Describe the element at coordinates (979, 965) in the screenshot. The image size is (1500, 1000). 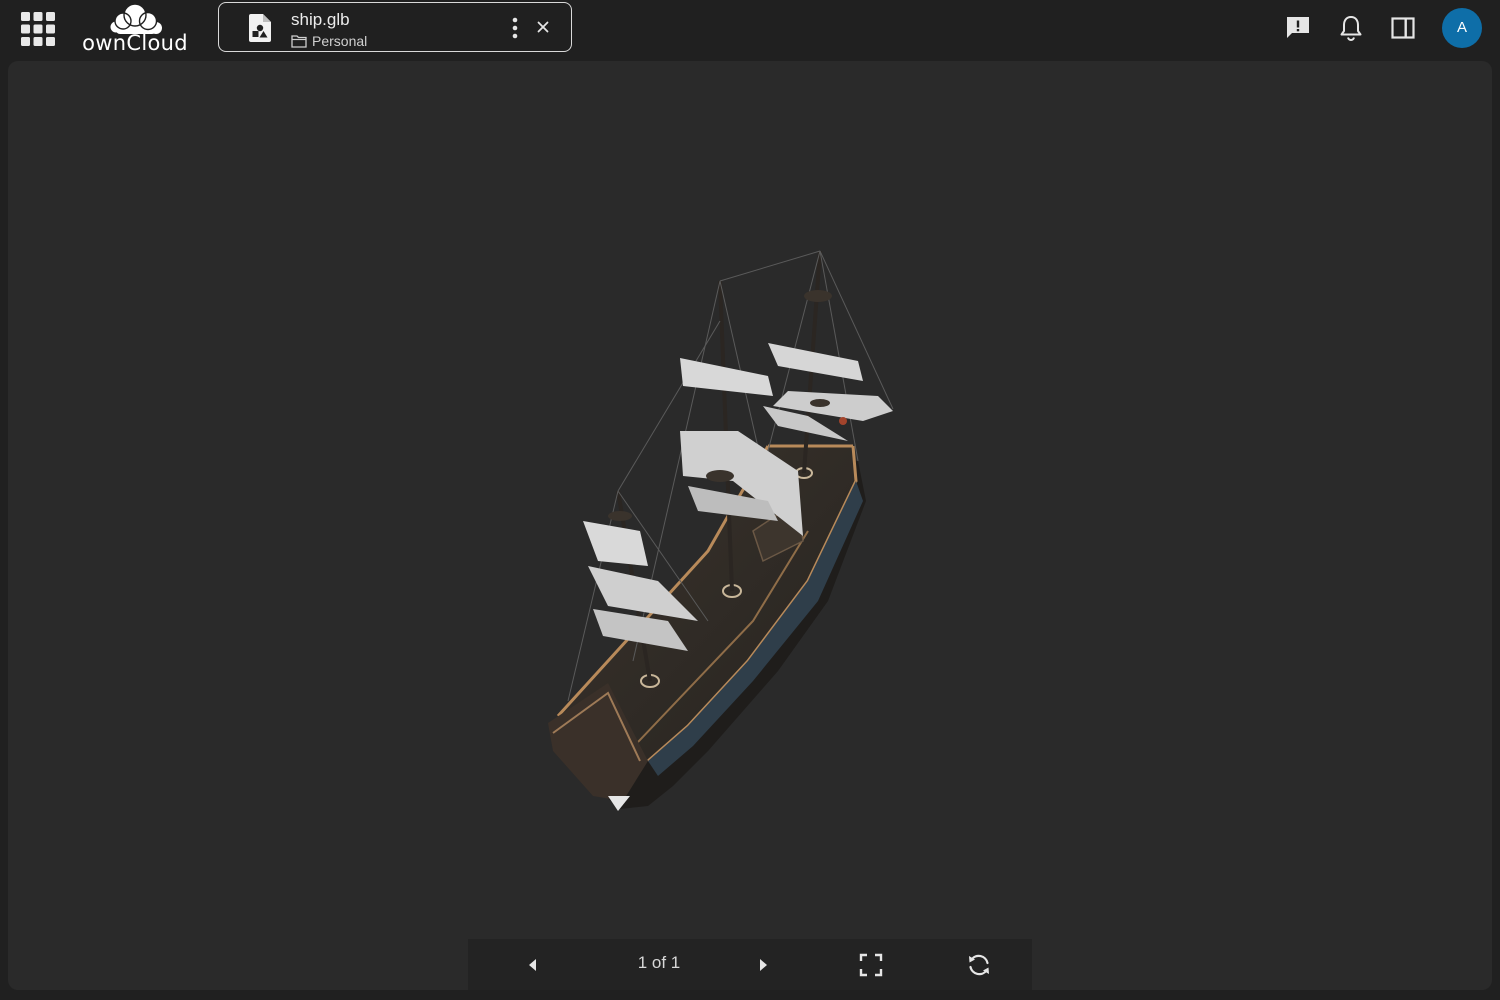
I see `reset-icon` at that location.